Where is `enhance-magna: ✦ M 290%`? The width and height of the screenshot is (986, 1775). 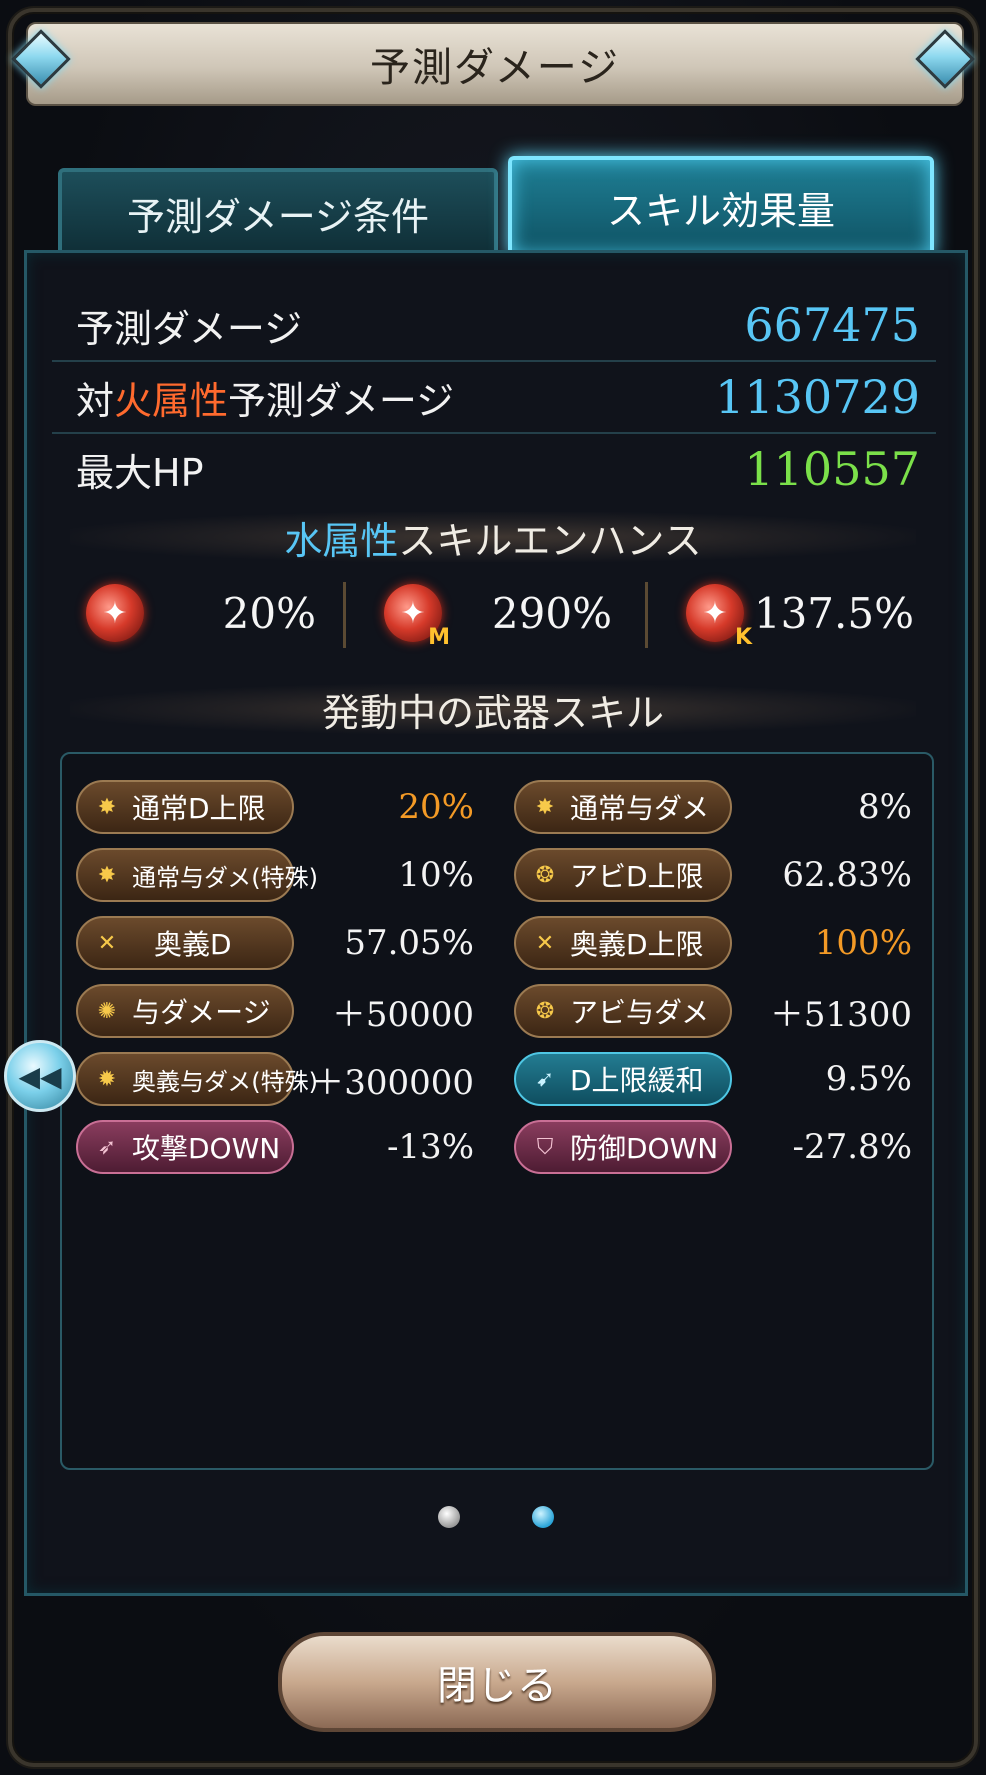 enhance-magna: ✦ M 290% is located at coordinates (498, 614).